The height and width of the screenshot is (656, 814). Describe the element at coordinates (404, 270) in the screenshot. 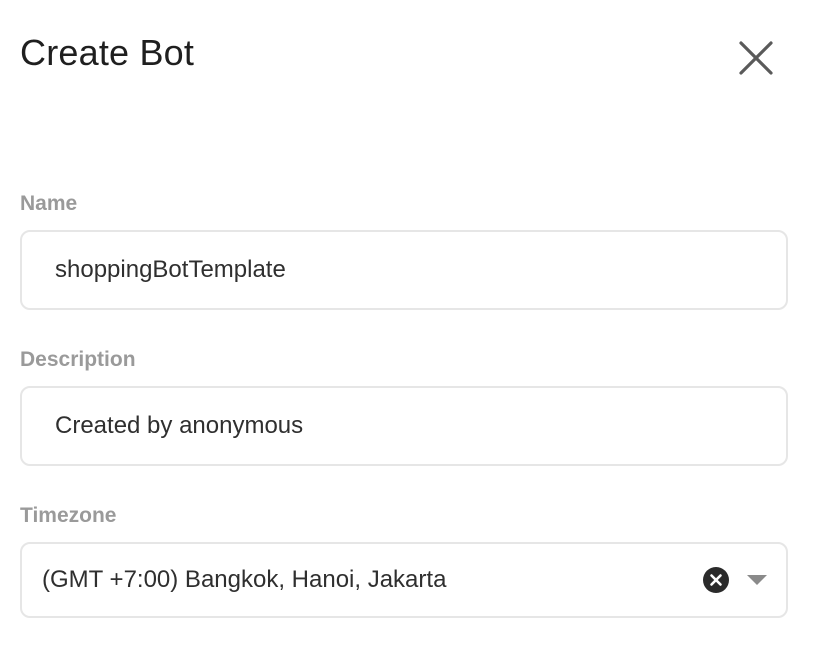

I see `name-input` at that location.